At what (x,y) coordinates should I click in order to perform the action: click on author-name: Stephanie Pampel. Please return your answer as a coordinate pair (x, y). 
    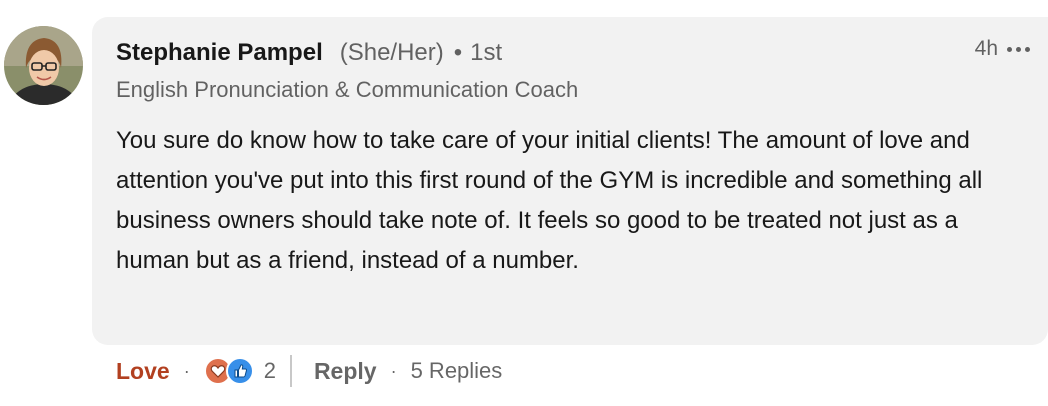
    Looking at the image, I should click on (219, 53).